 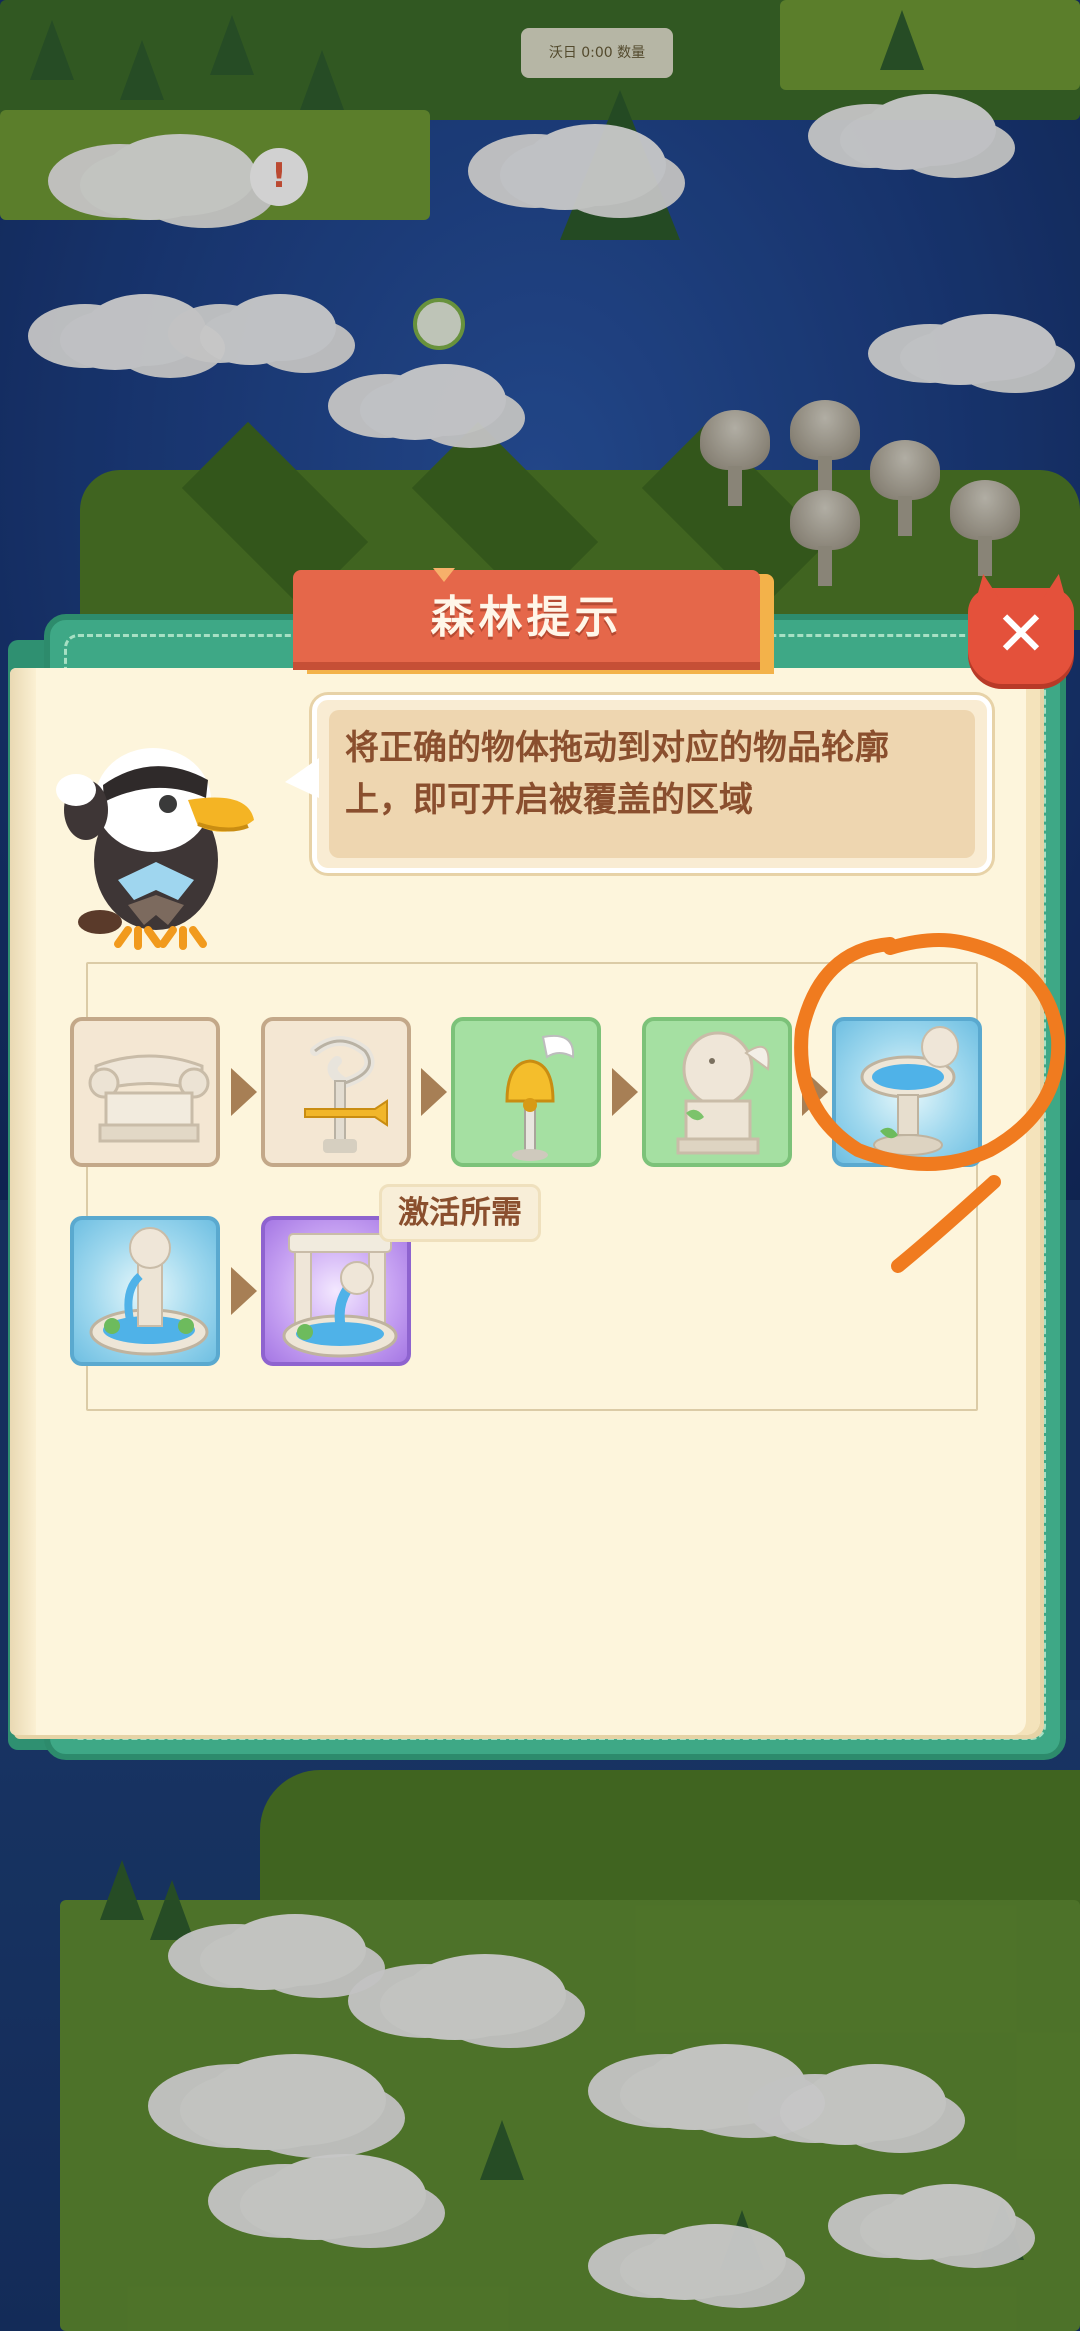 What do you see at coordinates (617, 774) in the screenshot?
I see `hint-text: 将正确的物体拖动到对应的物品轮廓上，即可开启被覆盖的区域` at bounding box center [617, 774].